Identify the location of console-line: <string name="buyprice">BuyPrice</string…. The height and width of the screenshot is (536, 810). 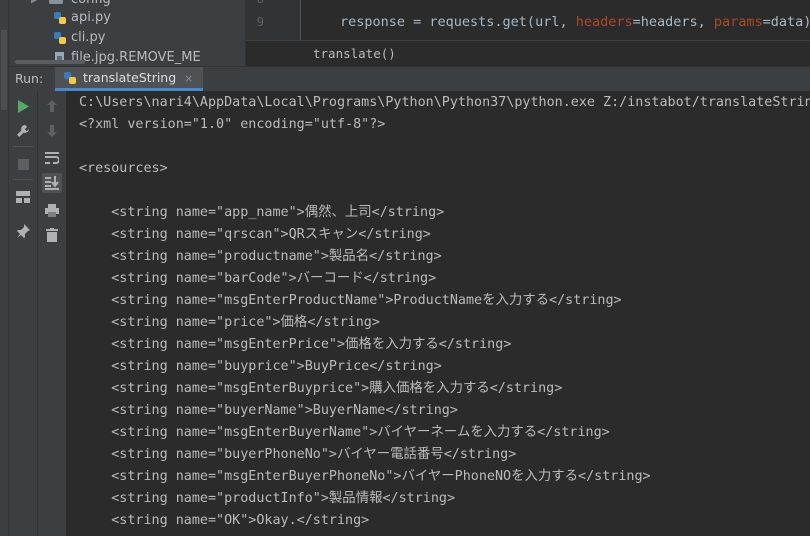
(260, 366).